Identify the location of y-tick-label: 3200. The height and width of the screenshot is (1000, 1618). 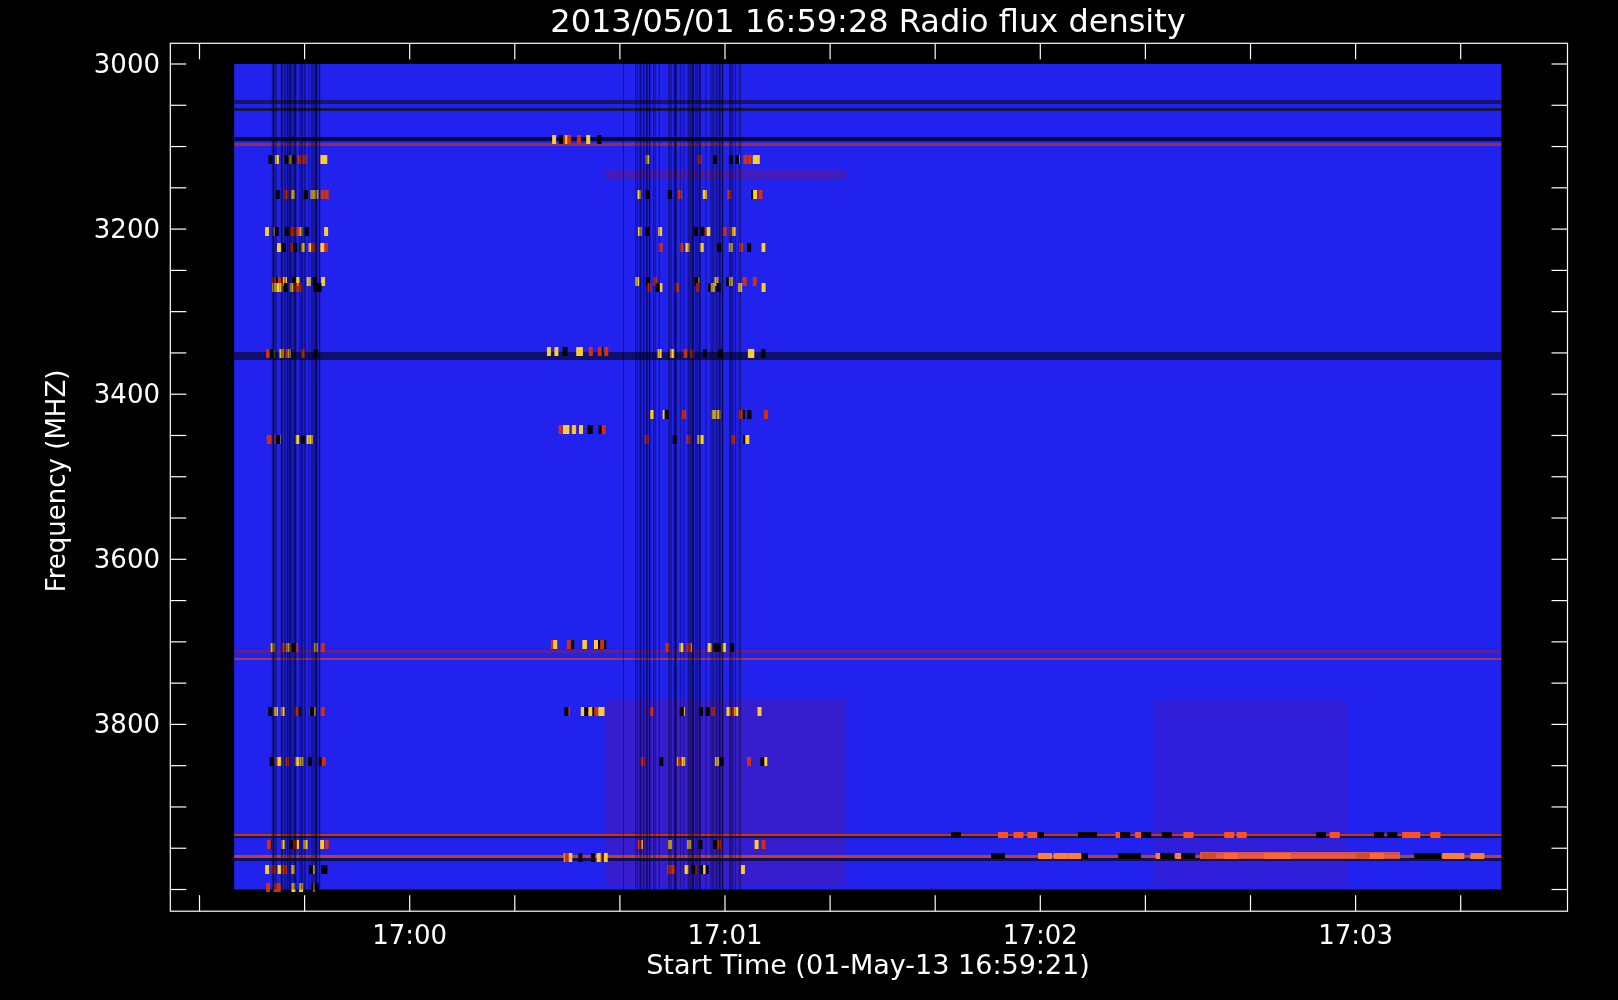
(126, 229).